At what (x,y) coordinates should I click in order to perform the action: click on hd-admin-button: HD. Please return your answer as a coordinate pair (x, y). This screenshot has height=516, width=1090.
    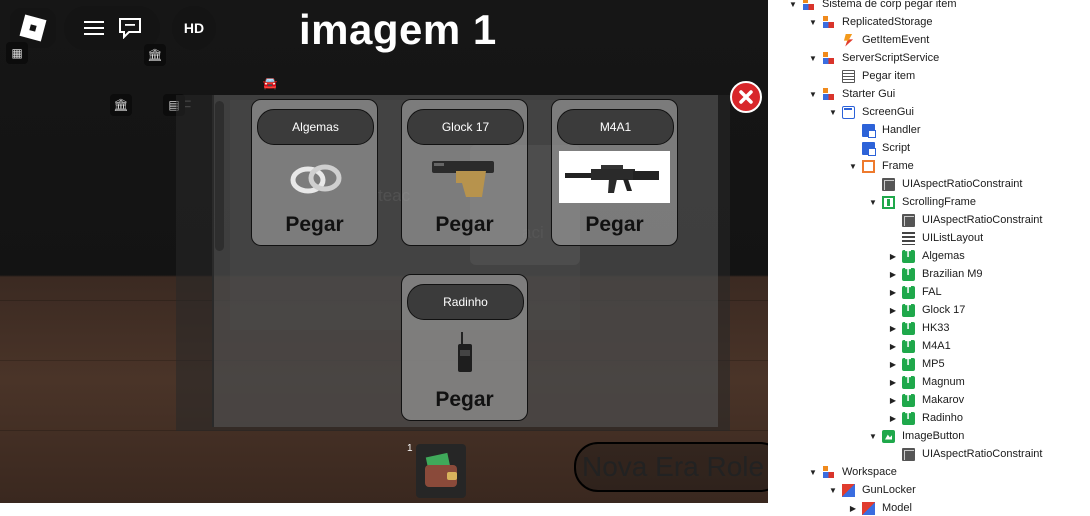
    Looking at the image, I should click on (194, 28).